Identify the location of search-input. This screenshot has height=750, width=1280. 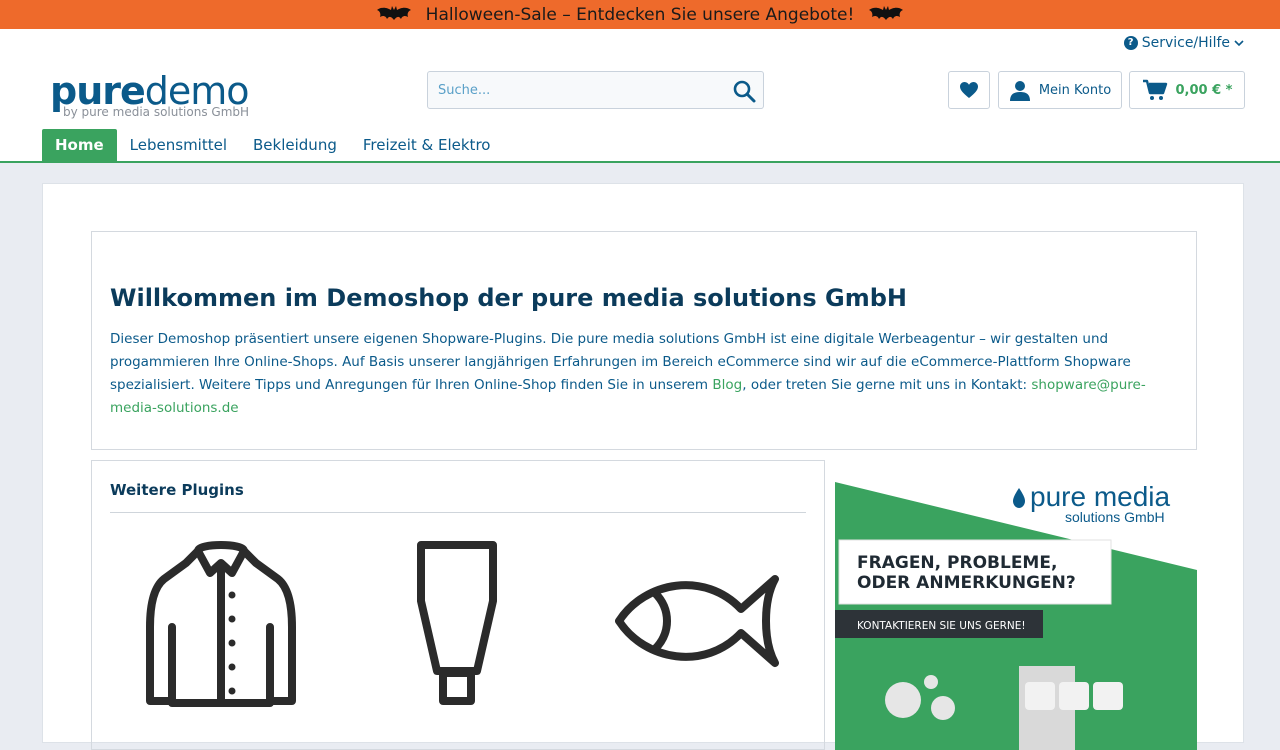
(573, 90).